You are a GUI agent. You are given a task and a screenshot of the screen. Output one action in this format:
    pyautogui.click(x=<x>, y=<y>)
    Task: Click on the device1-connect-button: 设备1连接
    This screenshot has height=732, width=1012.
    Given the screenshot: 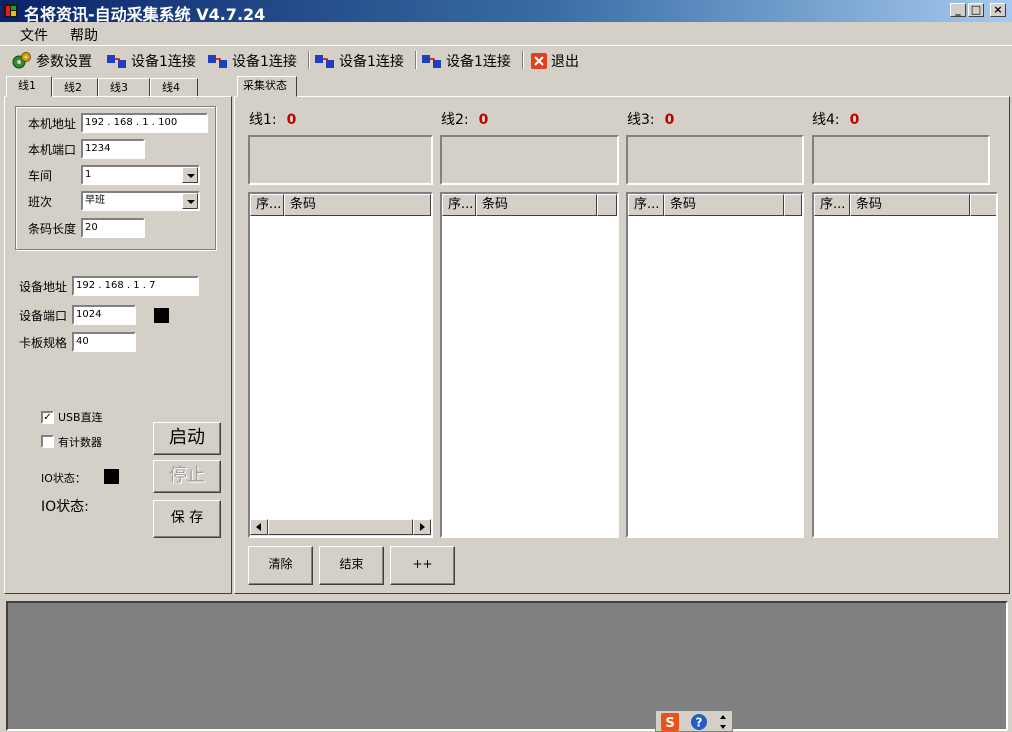 What is the action you would take?
    pyautogui.click(x=151, y=61)
    